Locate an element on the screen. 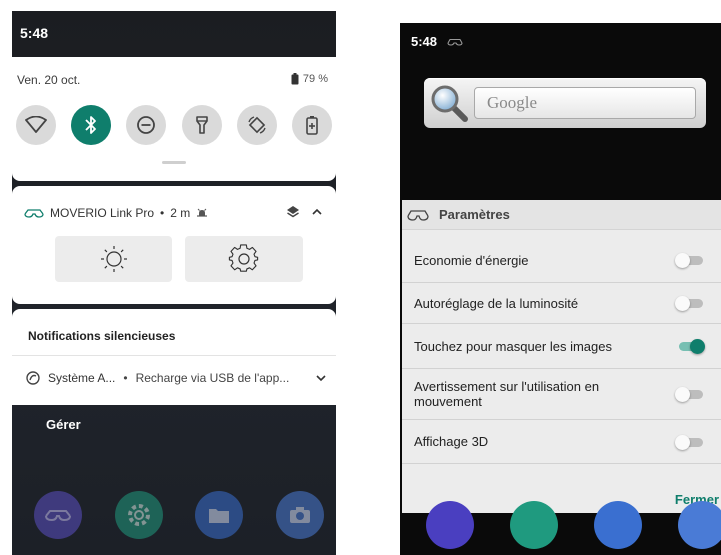 Image resolution: width=721 pixels, height=555 pixels. wifi-tile is located at coordinates (36, 125).